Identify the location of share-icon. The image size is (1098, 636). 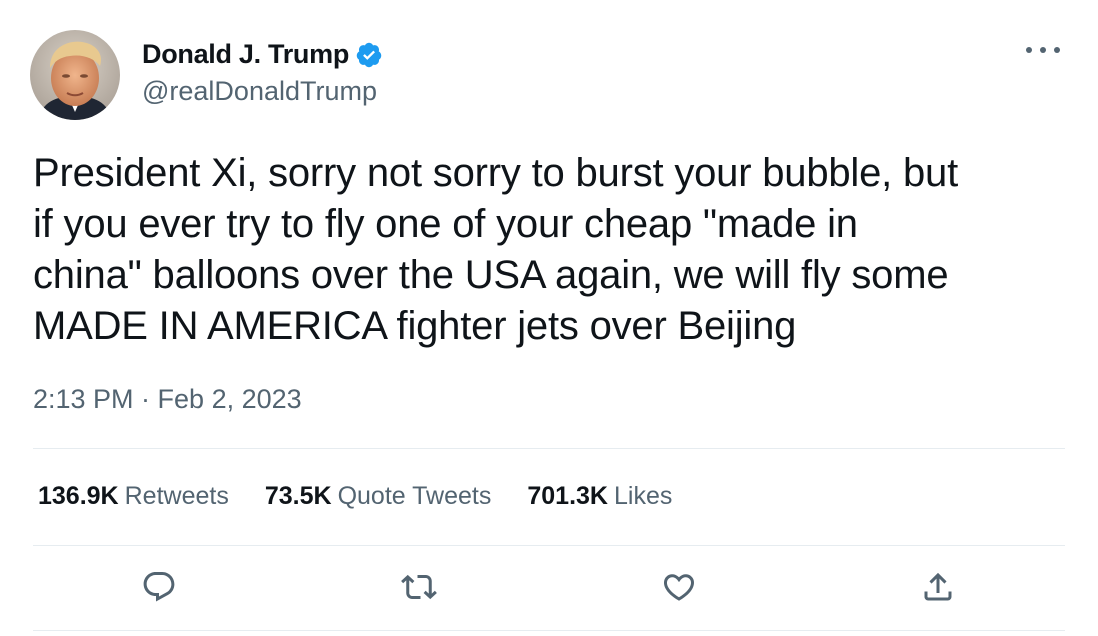
(938, 586).